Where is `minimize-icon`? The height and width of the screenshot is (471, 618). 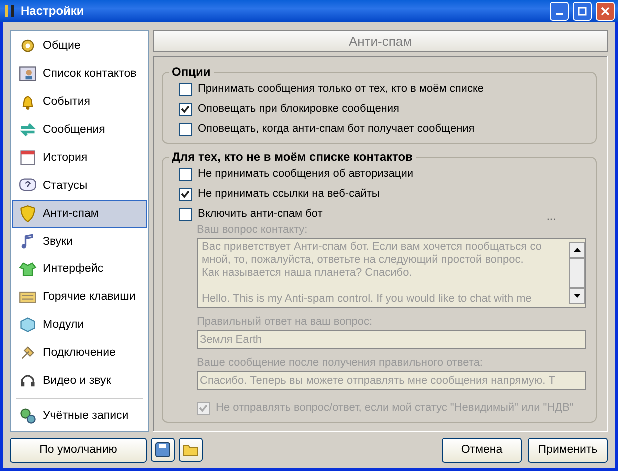
minimize-icon is located at coordinates (559, 14).